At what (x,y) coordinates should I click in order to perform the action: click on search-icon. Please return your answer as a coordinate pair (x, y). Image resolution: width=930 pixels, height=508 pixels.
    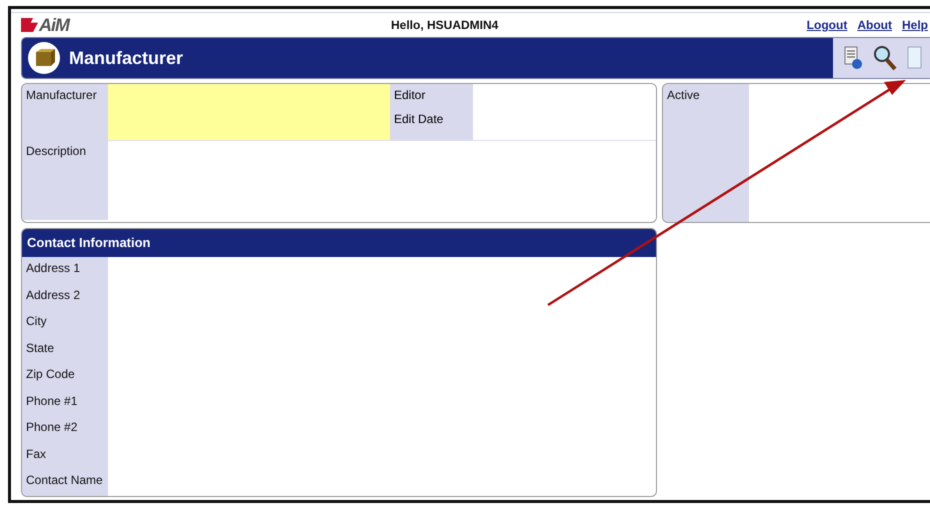
    Looking at the image, I should click on (885, 58).